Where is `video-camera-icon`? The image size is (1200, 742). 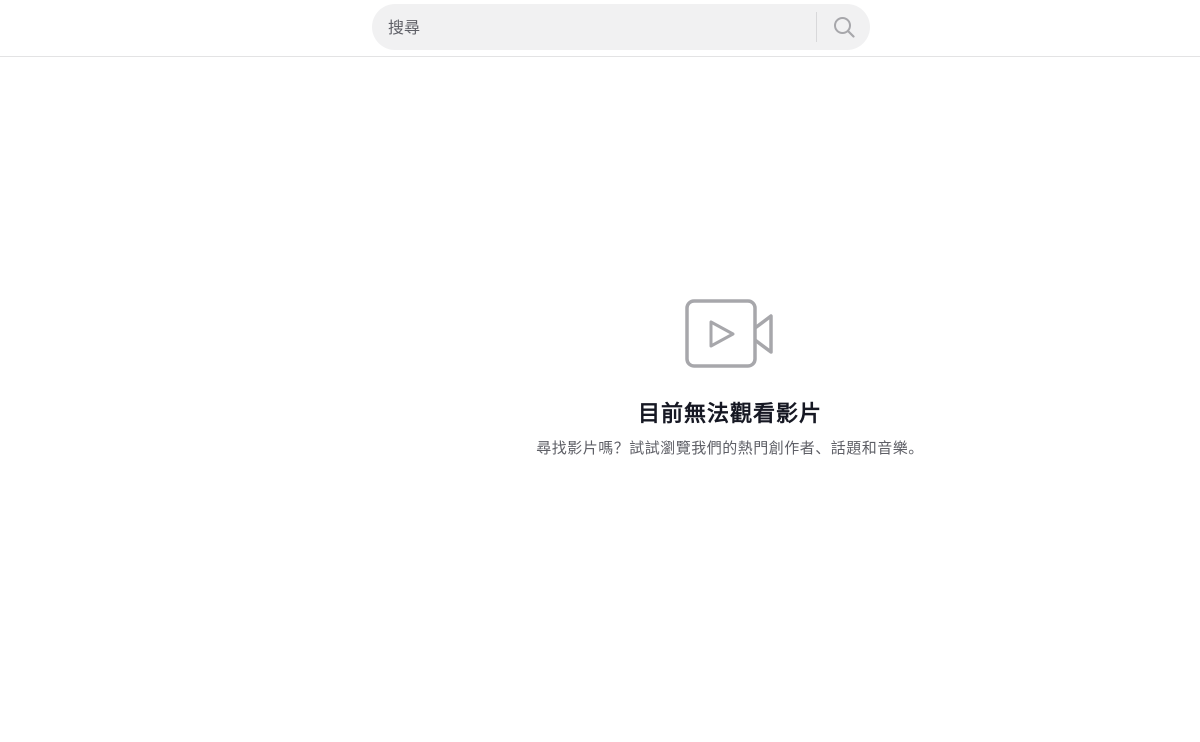
video-camera-icon is located at coordinates (729, 333).